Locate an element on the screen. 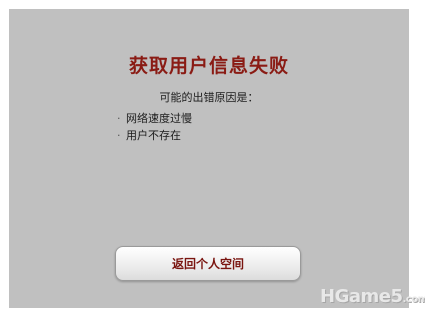 This screenshot has width=425, height=321. watermark-text: HGame5 is located at coordinates (361, 296).